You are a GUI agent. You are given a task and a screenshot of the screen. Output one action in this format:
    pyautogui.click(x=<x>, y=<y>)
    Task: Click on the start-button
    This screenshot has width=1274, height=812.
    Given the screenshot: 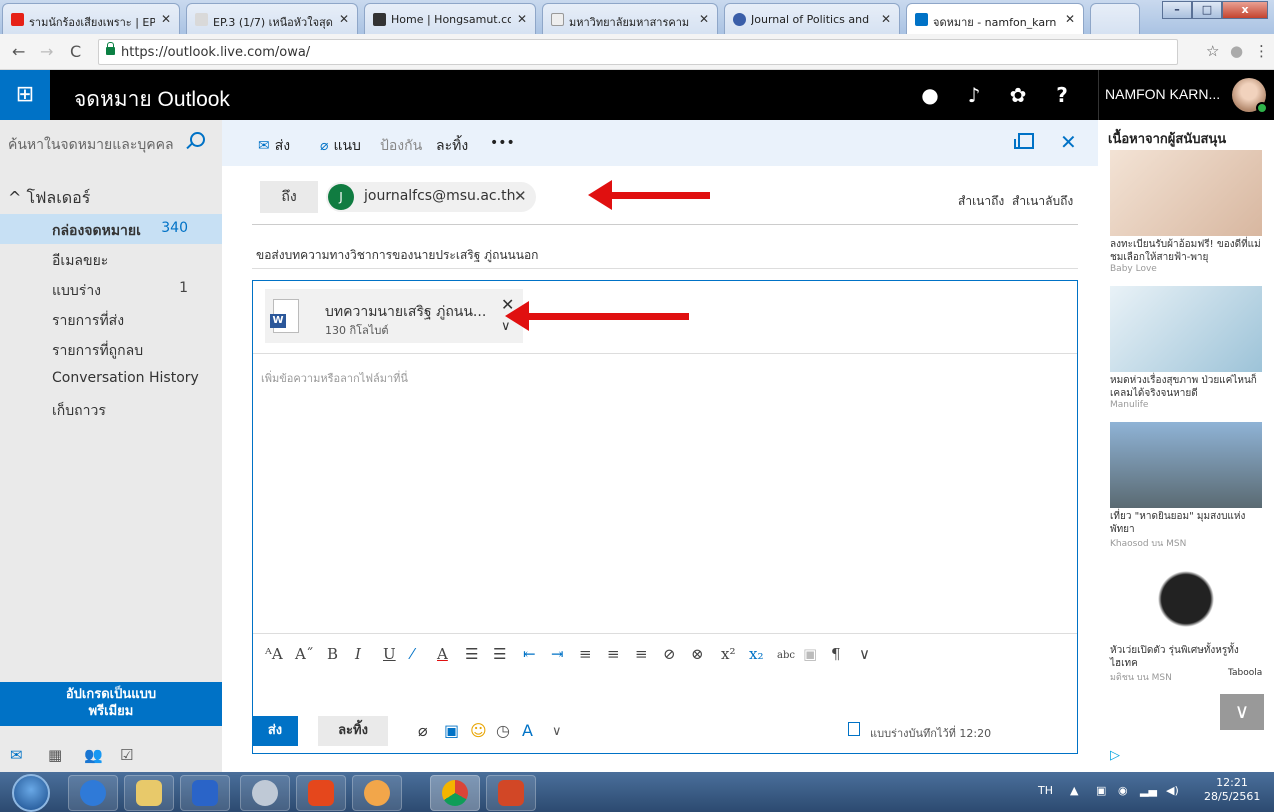 What is the action you would take?
    pyautogui.click(x=31, y=793)
    